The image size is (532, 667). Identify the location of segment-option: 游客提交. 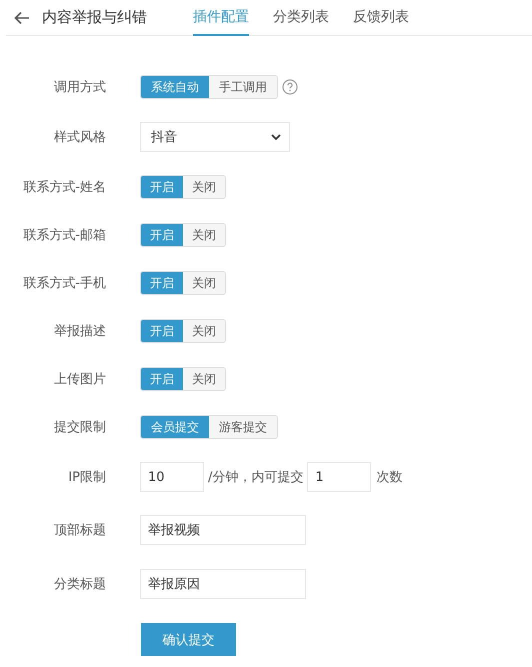
(243, 427).